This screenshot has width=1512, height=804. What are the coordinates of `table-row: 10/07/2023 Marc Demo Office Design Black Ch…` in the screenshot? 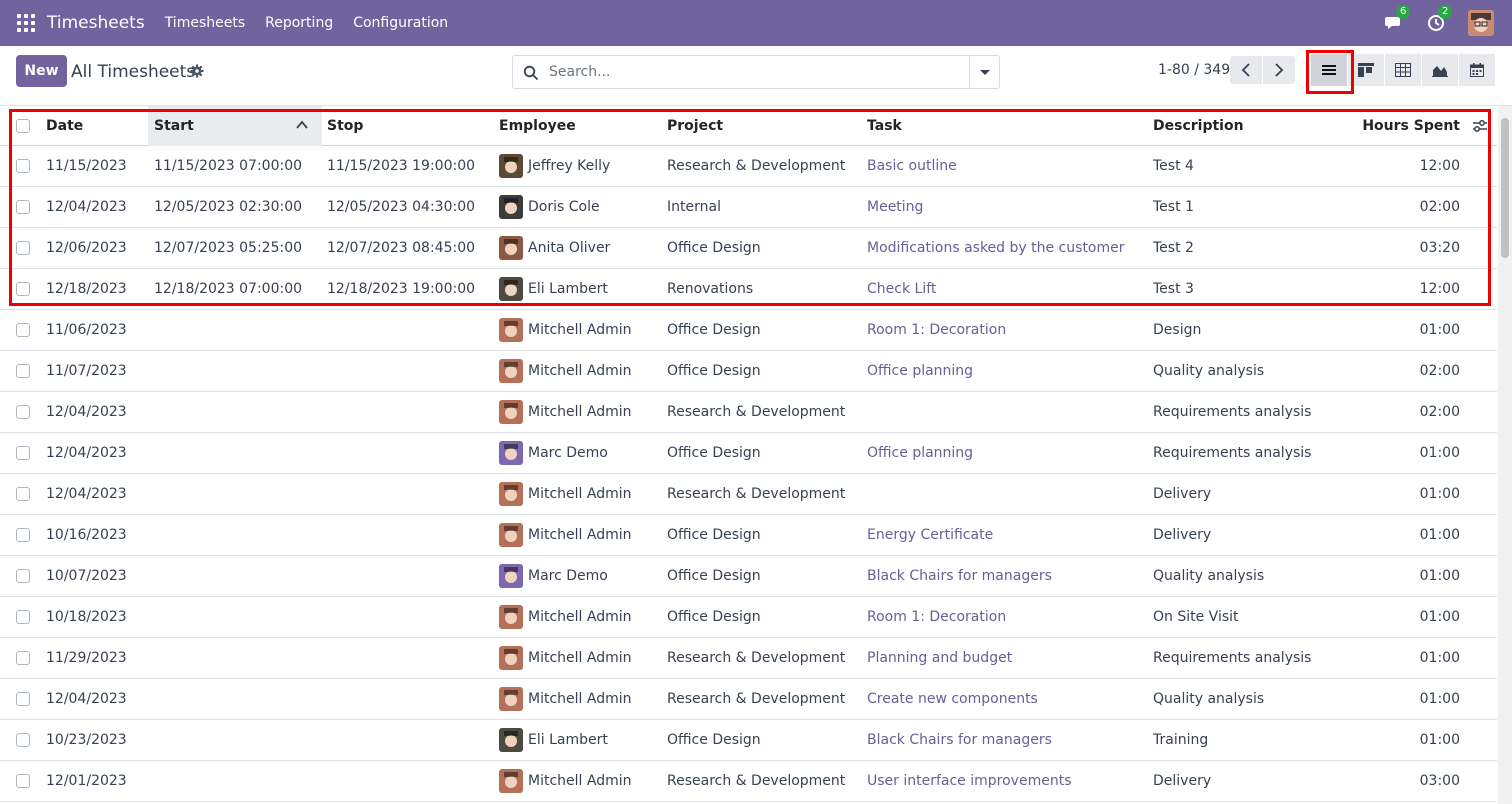 It's located at (748, 576).